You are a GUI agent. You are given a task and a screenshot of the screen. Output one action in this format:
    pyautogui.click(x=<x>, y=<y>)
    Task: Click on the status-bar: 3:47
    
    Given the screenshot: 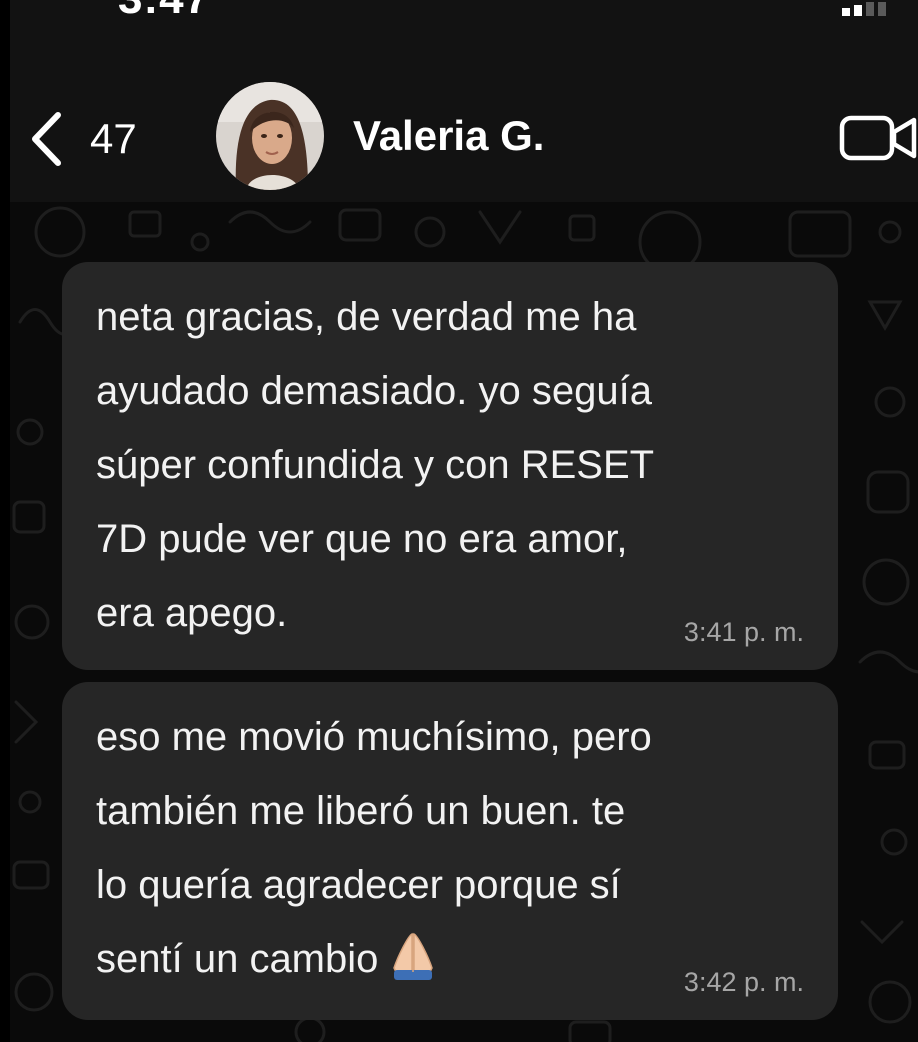 What is the action you would take?
    pyautogui.click(x=464, y=20)
    